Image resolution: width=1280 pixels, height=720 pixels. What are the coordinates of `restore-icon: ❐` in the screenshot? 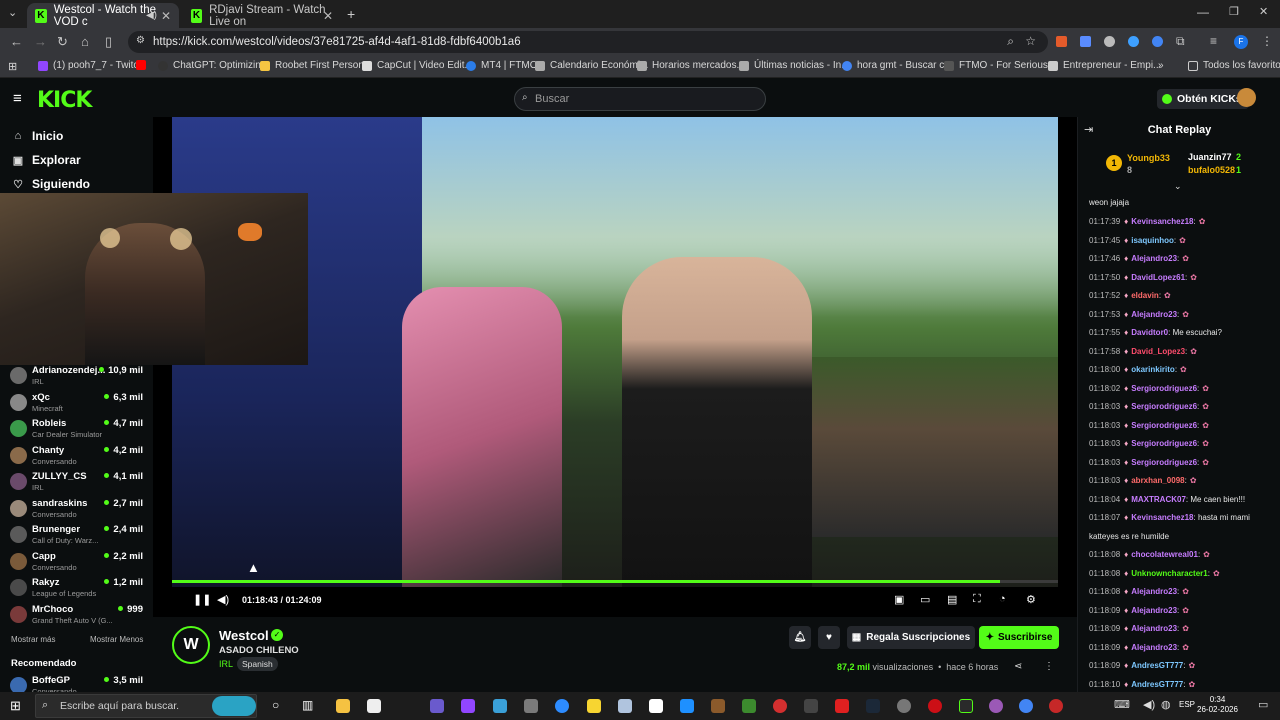 It's located at (1234, 11).